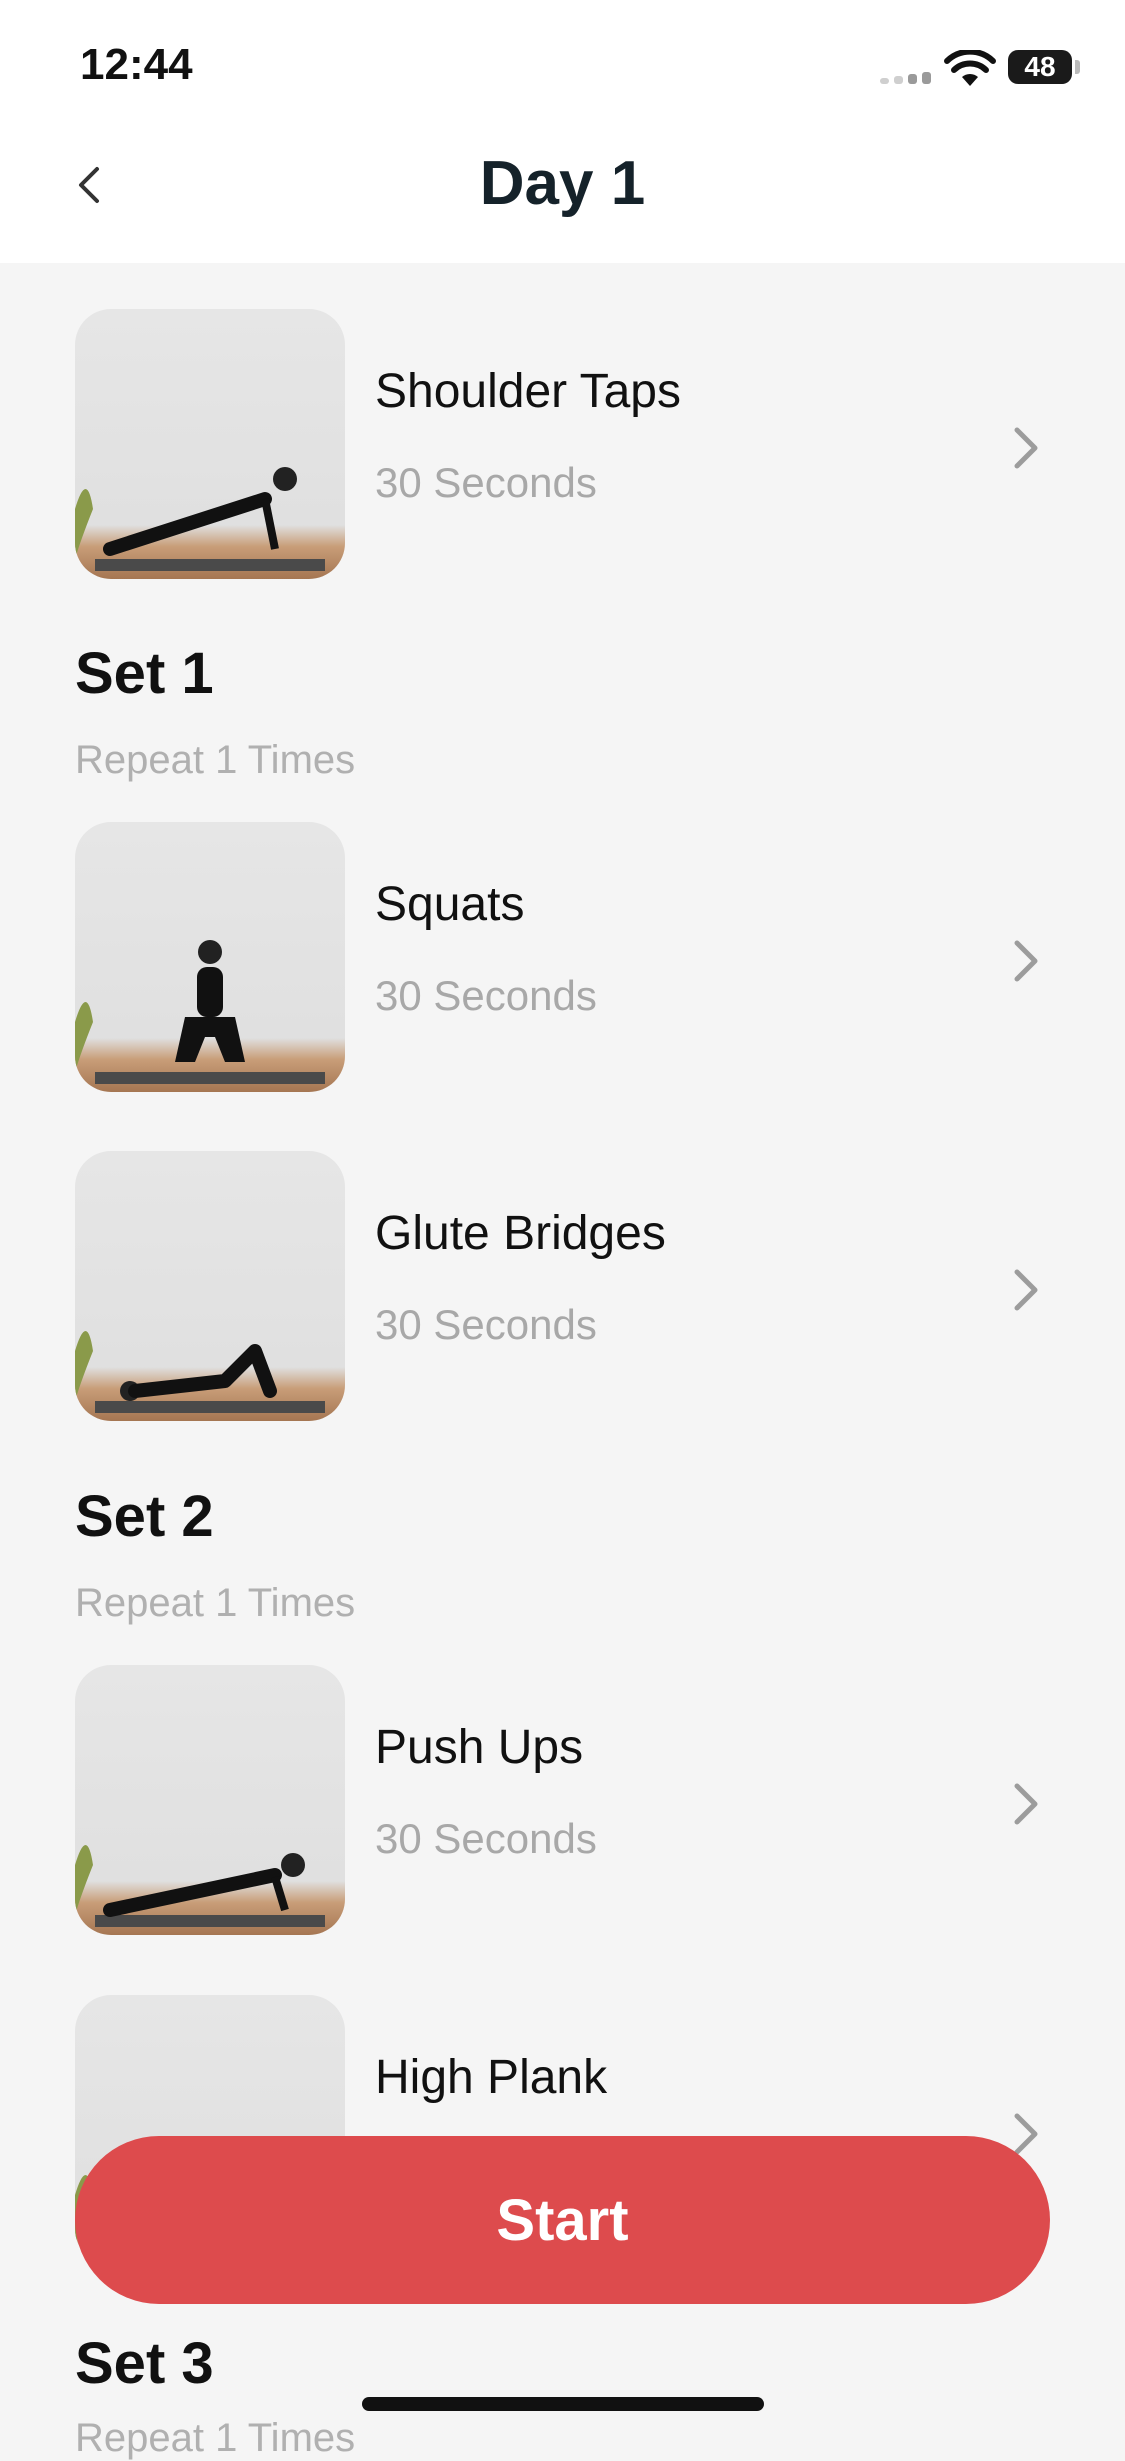 Image resolution: width=1125 pixels, height=2461 pixels. Describe the element at coordinates (575, 957) in the screenshot. I see `exercise-row: Squats 30 Seconds` at that location.